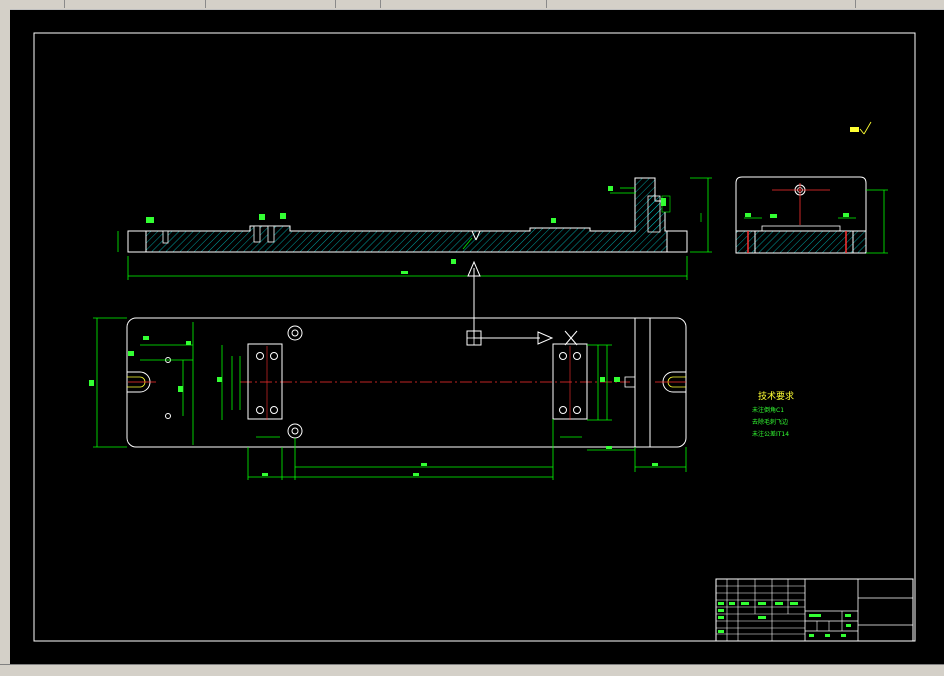  Describe the element at coordinates (776, 396) in the screenshot. I see `tech-req-title: 技术要求` at that location.